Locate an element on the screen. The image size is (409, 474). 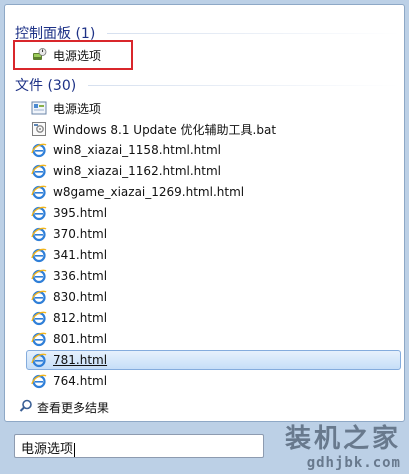
file-item-0: 电源选项 is located at coordinates (217, 108).